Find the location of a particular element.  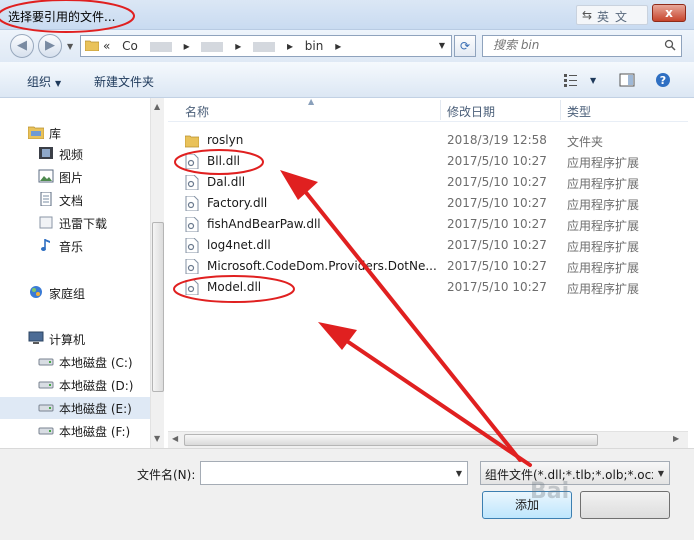

download-icon is located at coordinates (46, 222).